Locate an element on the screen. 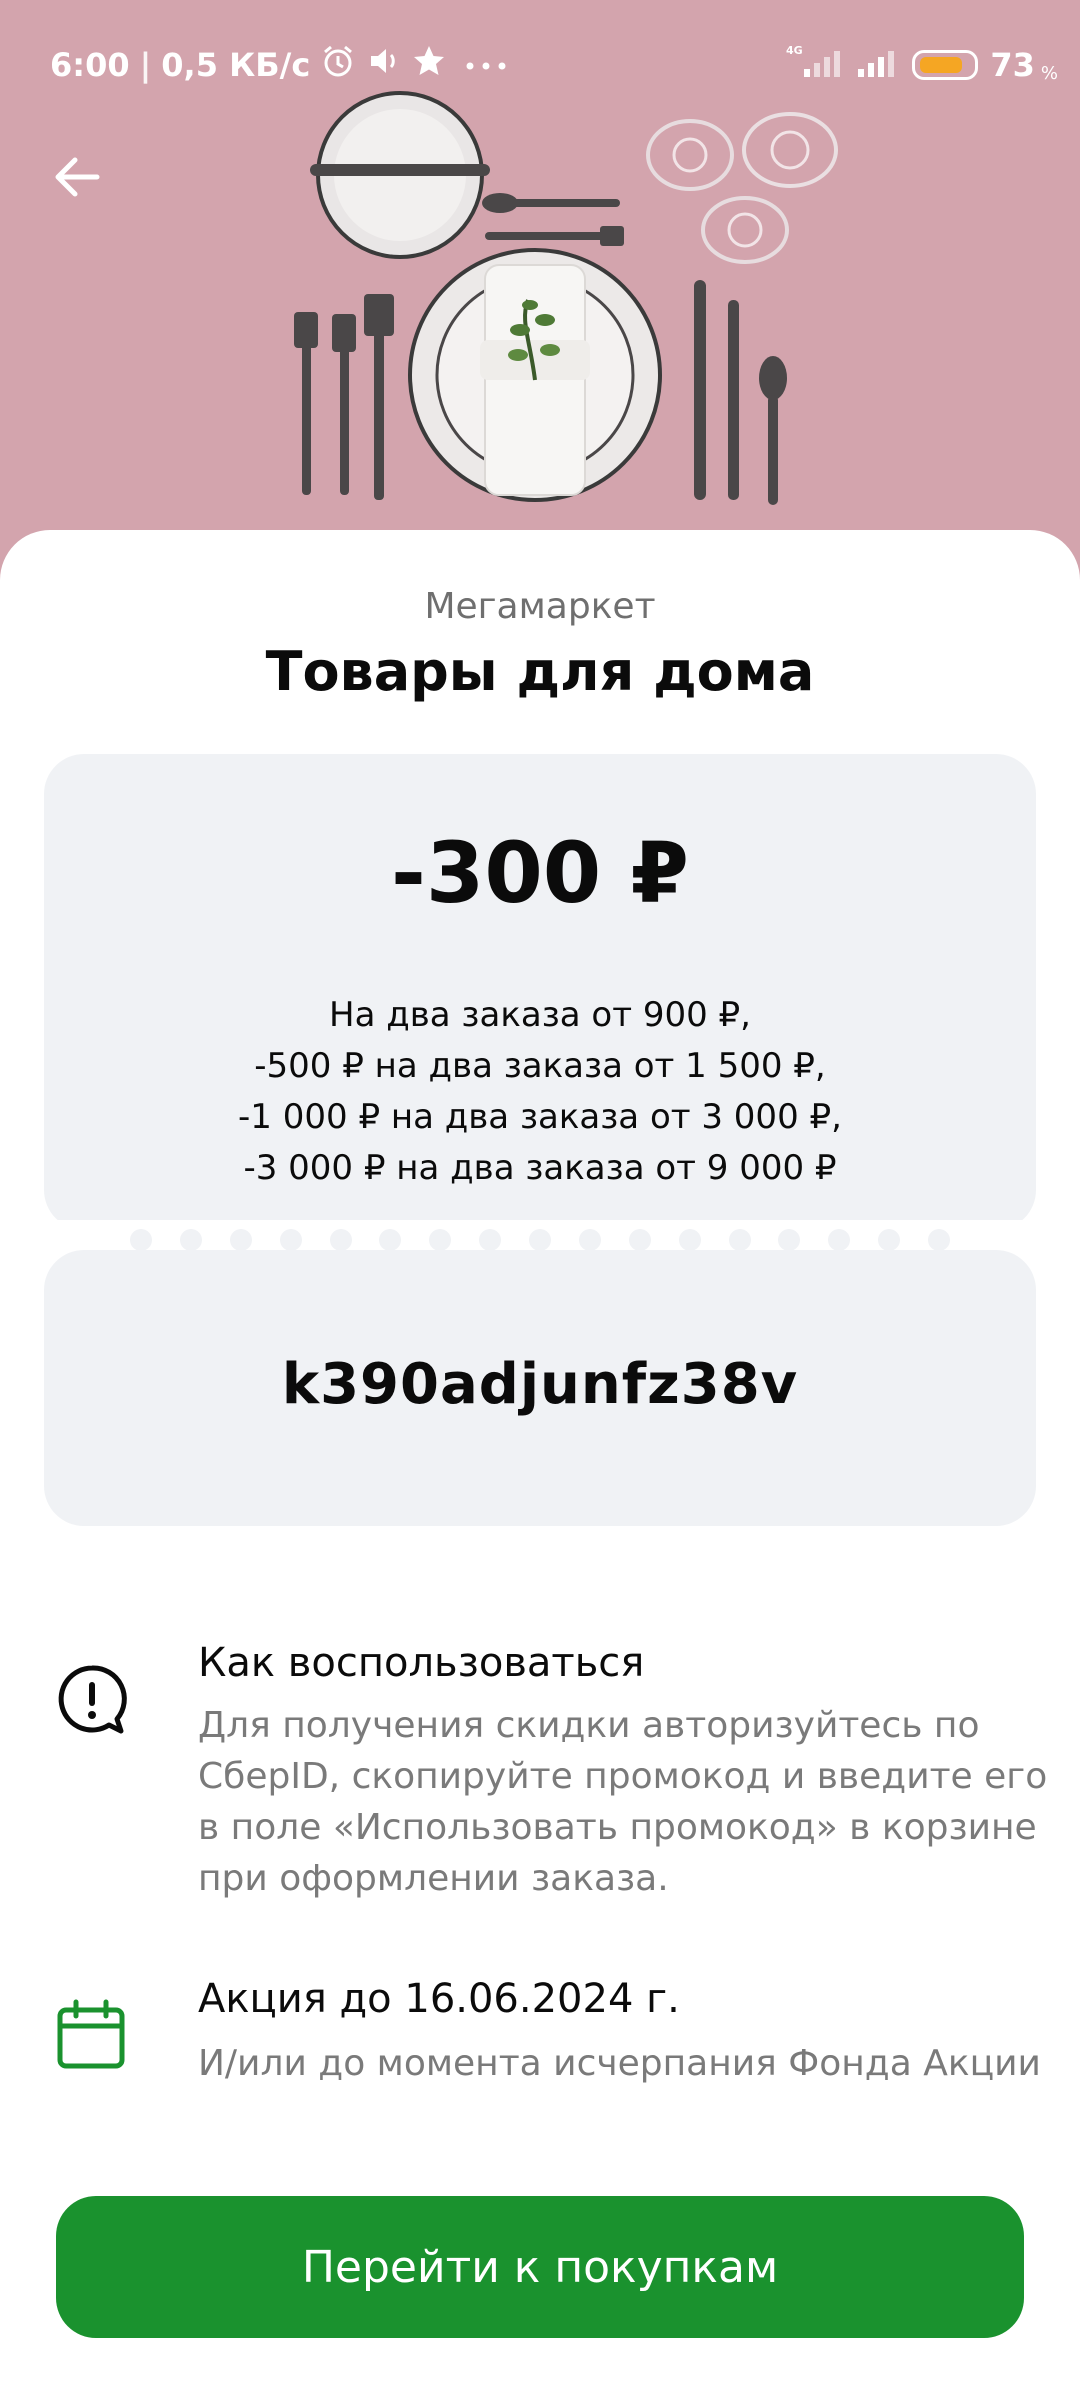  battery-icon is located at coordinates (945, 65).